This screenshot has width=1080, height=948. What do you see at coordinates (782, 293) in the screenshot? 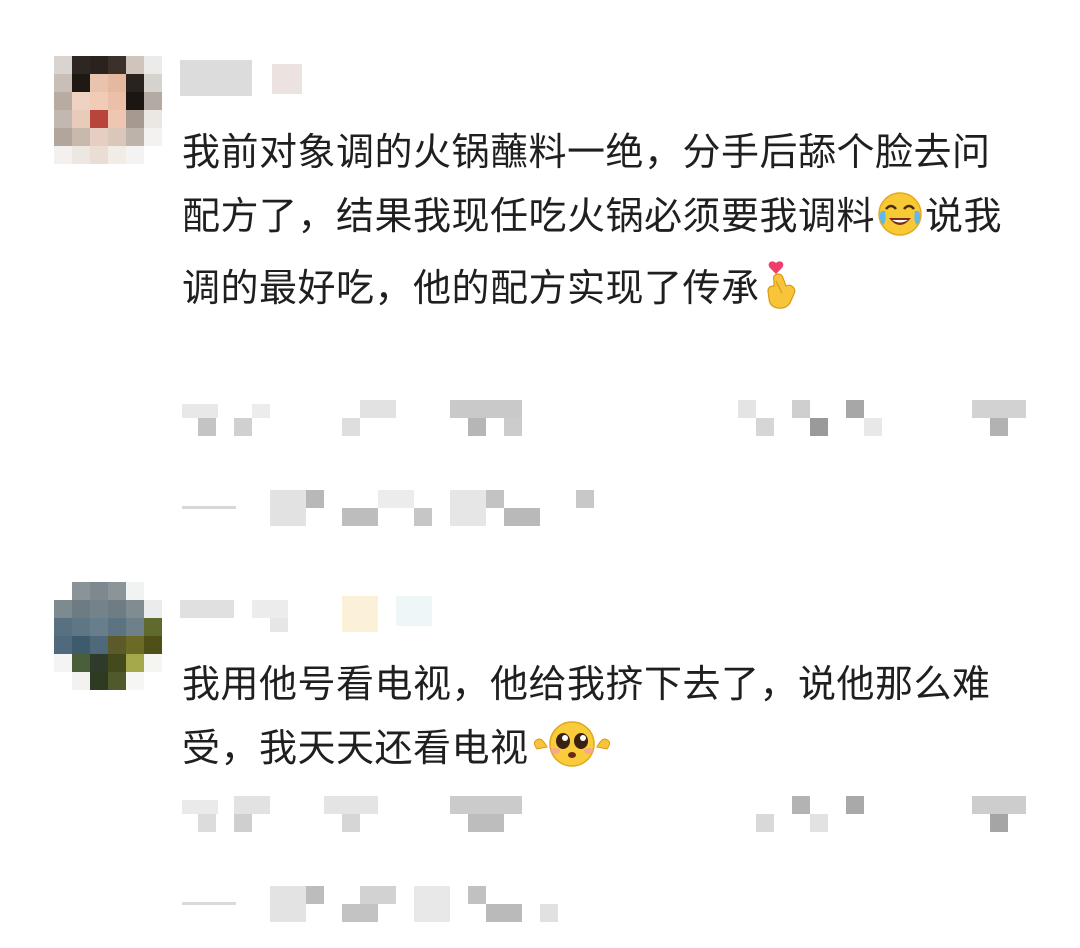
I see `finger-heart-emoji-icon` at bounding box center [782, 293].